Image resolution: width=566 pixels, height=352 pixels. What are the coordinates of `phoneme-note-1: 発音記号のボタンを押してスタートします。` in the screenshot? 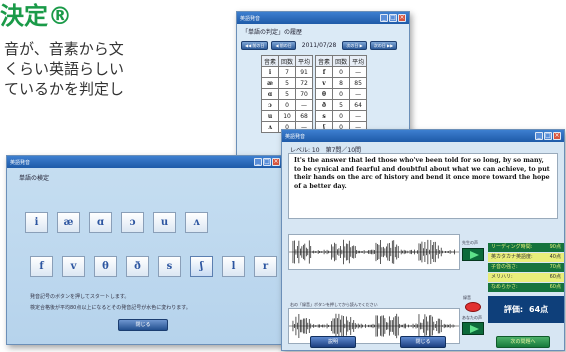 It's located at (80, 297).